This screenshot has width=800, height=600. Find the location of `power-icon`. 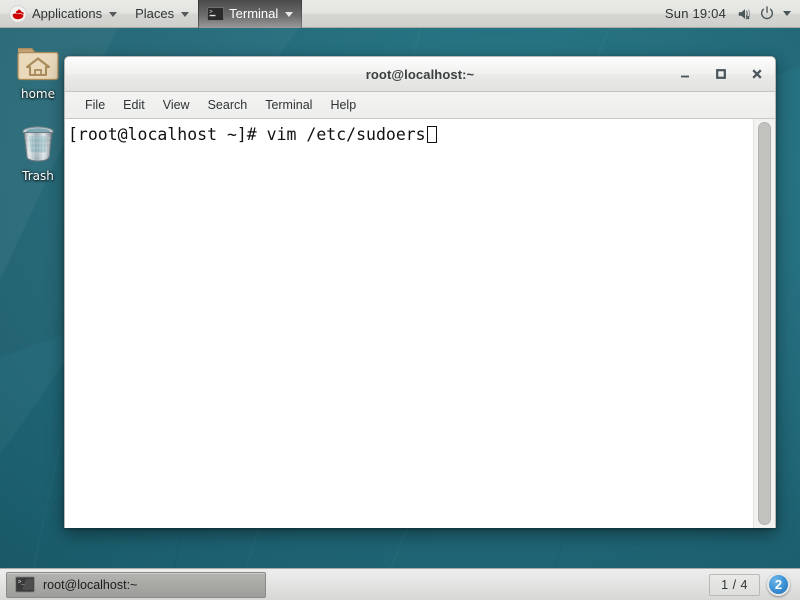

power-icon is located at coordinates (767, 14).